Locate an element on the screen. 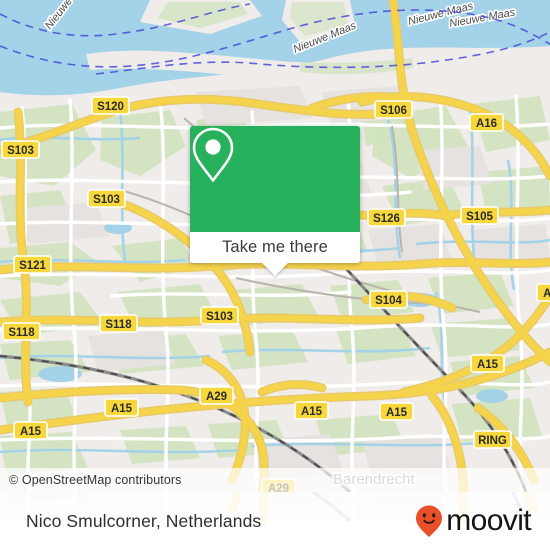 The image size is (550, 550). destination-popup-card: Take me there is located at coordinates (275, 201).